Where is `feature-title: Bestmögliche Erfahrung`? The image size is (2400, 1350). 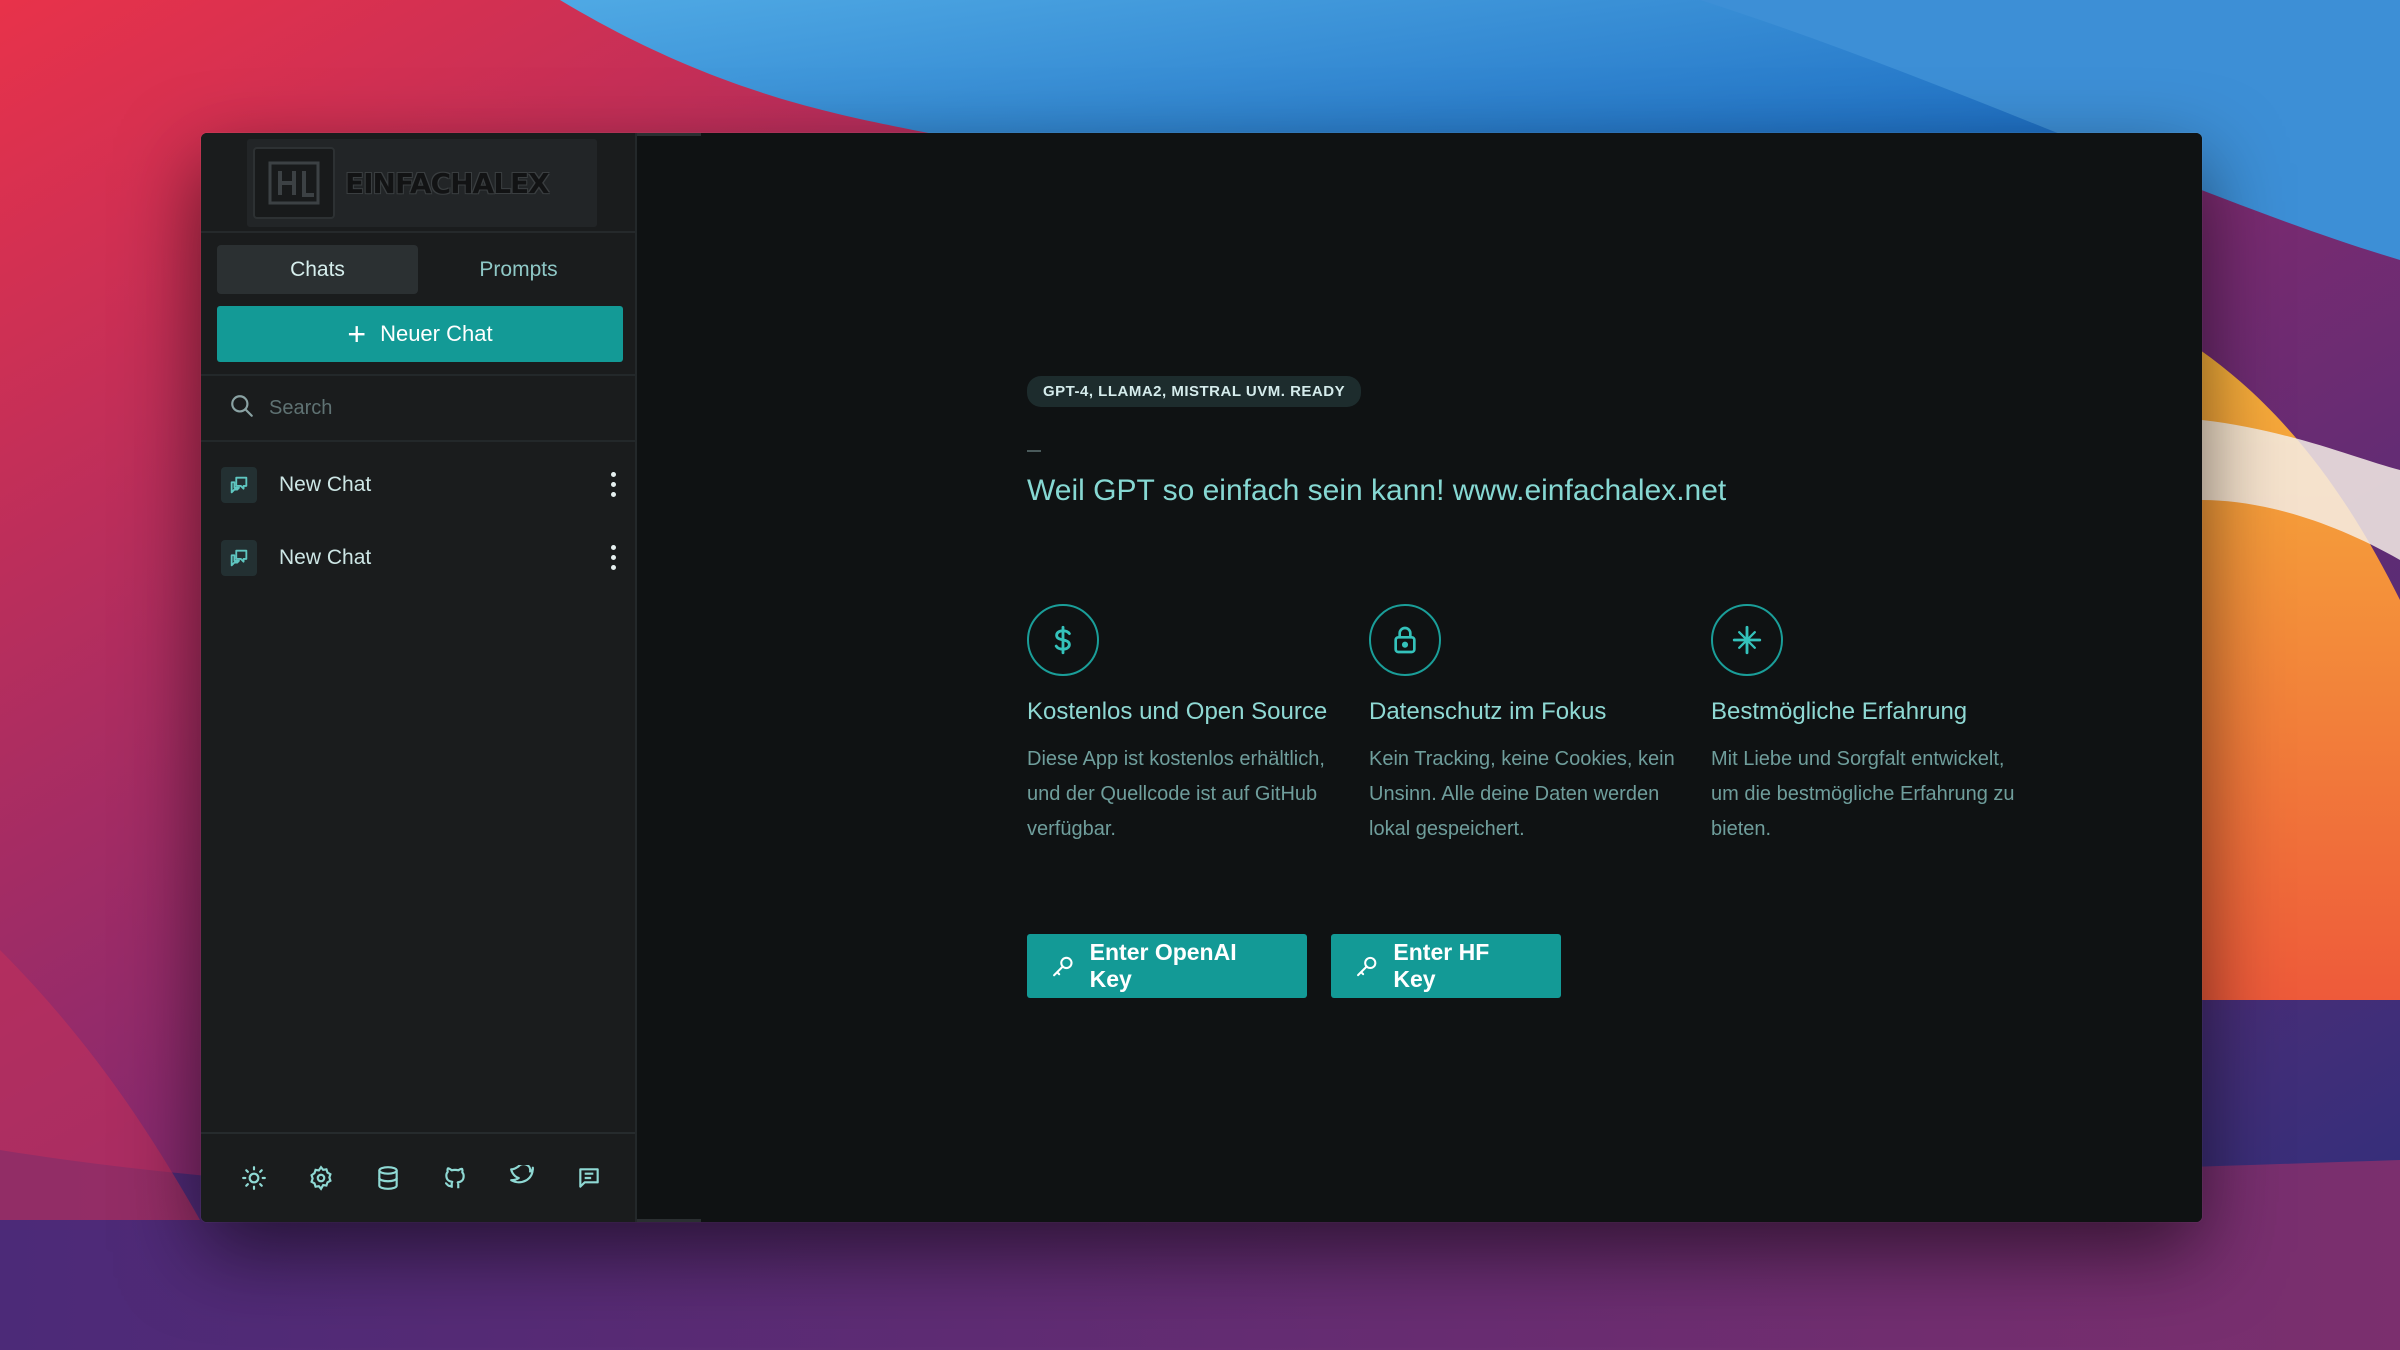 feature-title: Bestmögliche Erfahrung is located at coordinates (1839, 711).